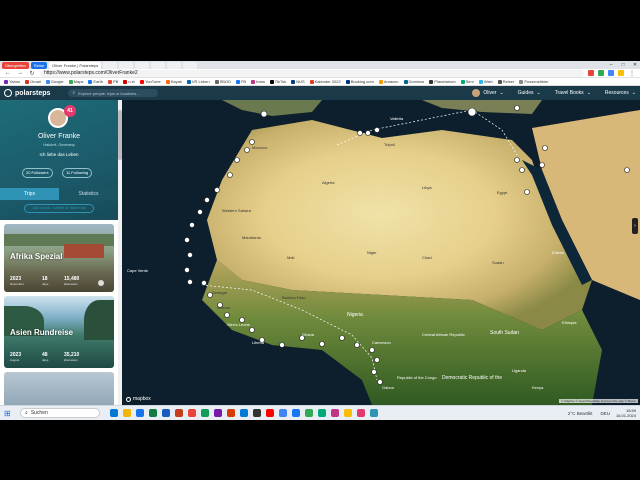  What do you see at coordinates (75, 81) in the screenshot?
I see `bookmark: Maps` at bounding box center [75, 81].